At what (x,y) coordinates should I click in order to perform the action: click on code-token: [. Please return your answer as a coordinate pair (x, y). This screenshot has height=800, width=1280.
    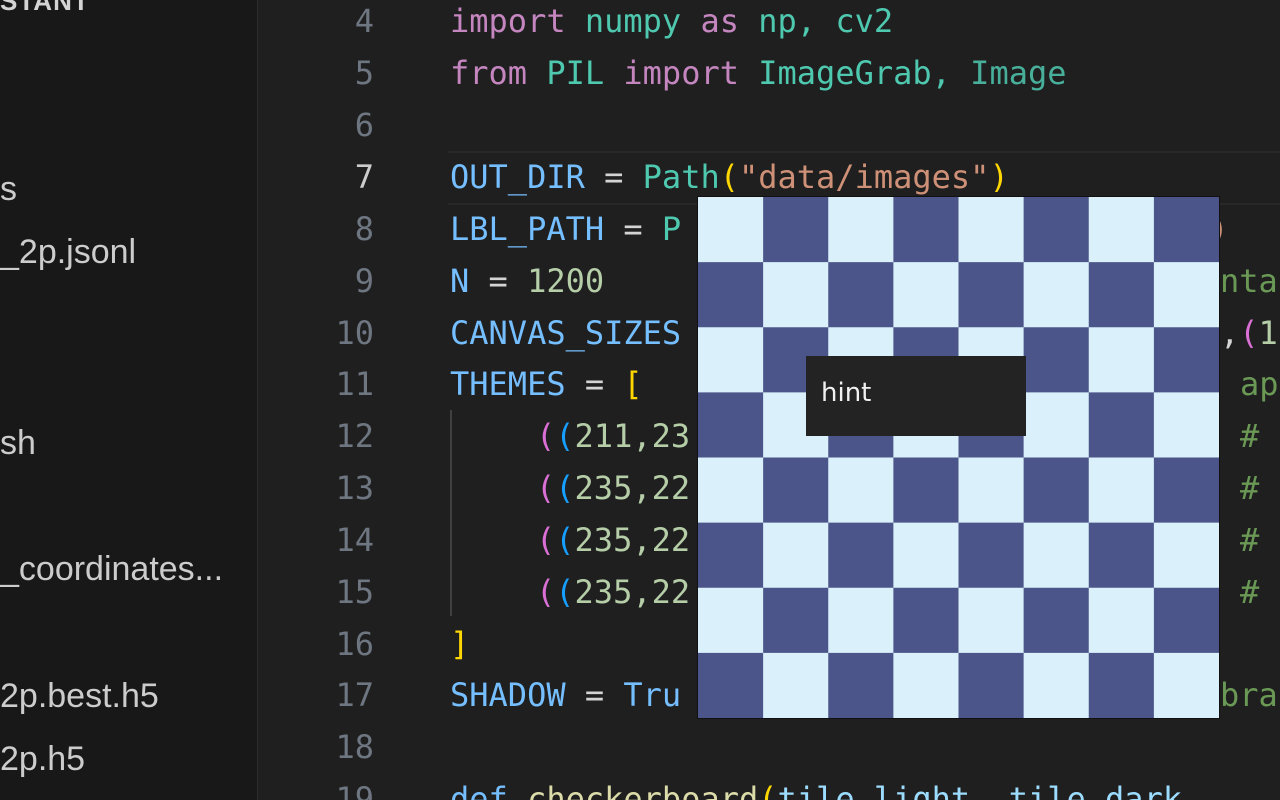
    Looking at the image, I should click on (633, 384).